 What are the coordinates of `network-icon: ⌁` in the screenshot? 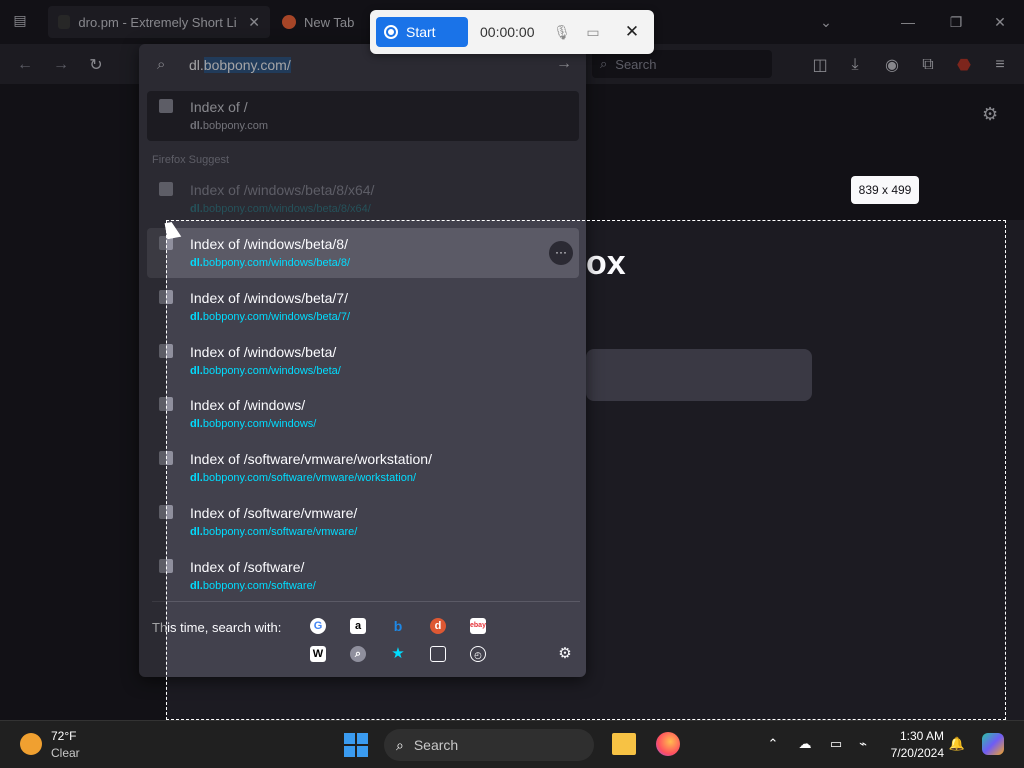 It's located at (863, 744).